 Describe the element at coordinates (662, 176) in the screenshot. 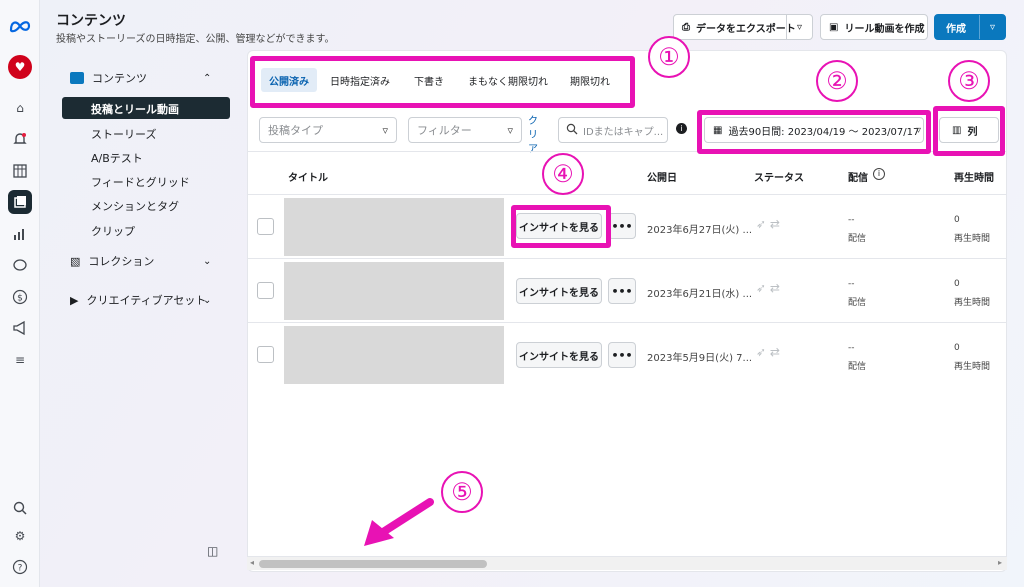

I see `column-header-published: 公開日` at that location.